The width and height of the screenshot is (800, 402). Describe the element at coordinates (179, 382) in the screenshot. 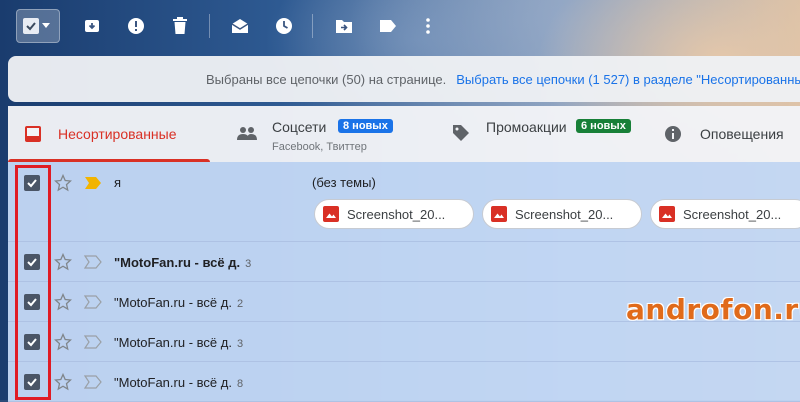

I see `sender-name: "MotoFan.ru - всё д. 8` at that location.